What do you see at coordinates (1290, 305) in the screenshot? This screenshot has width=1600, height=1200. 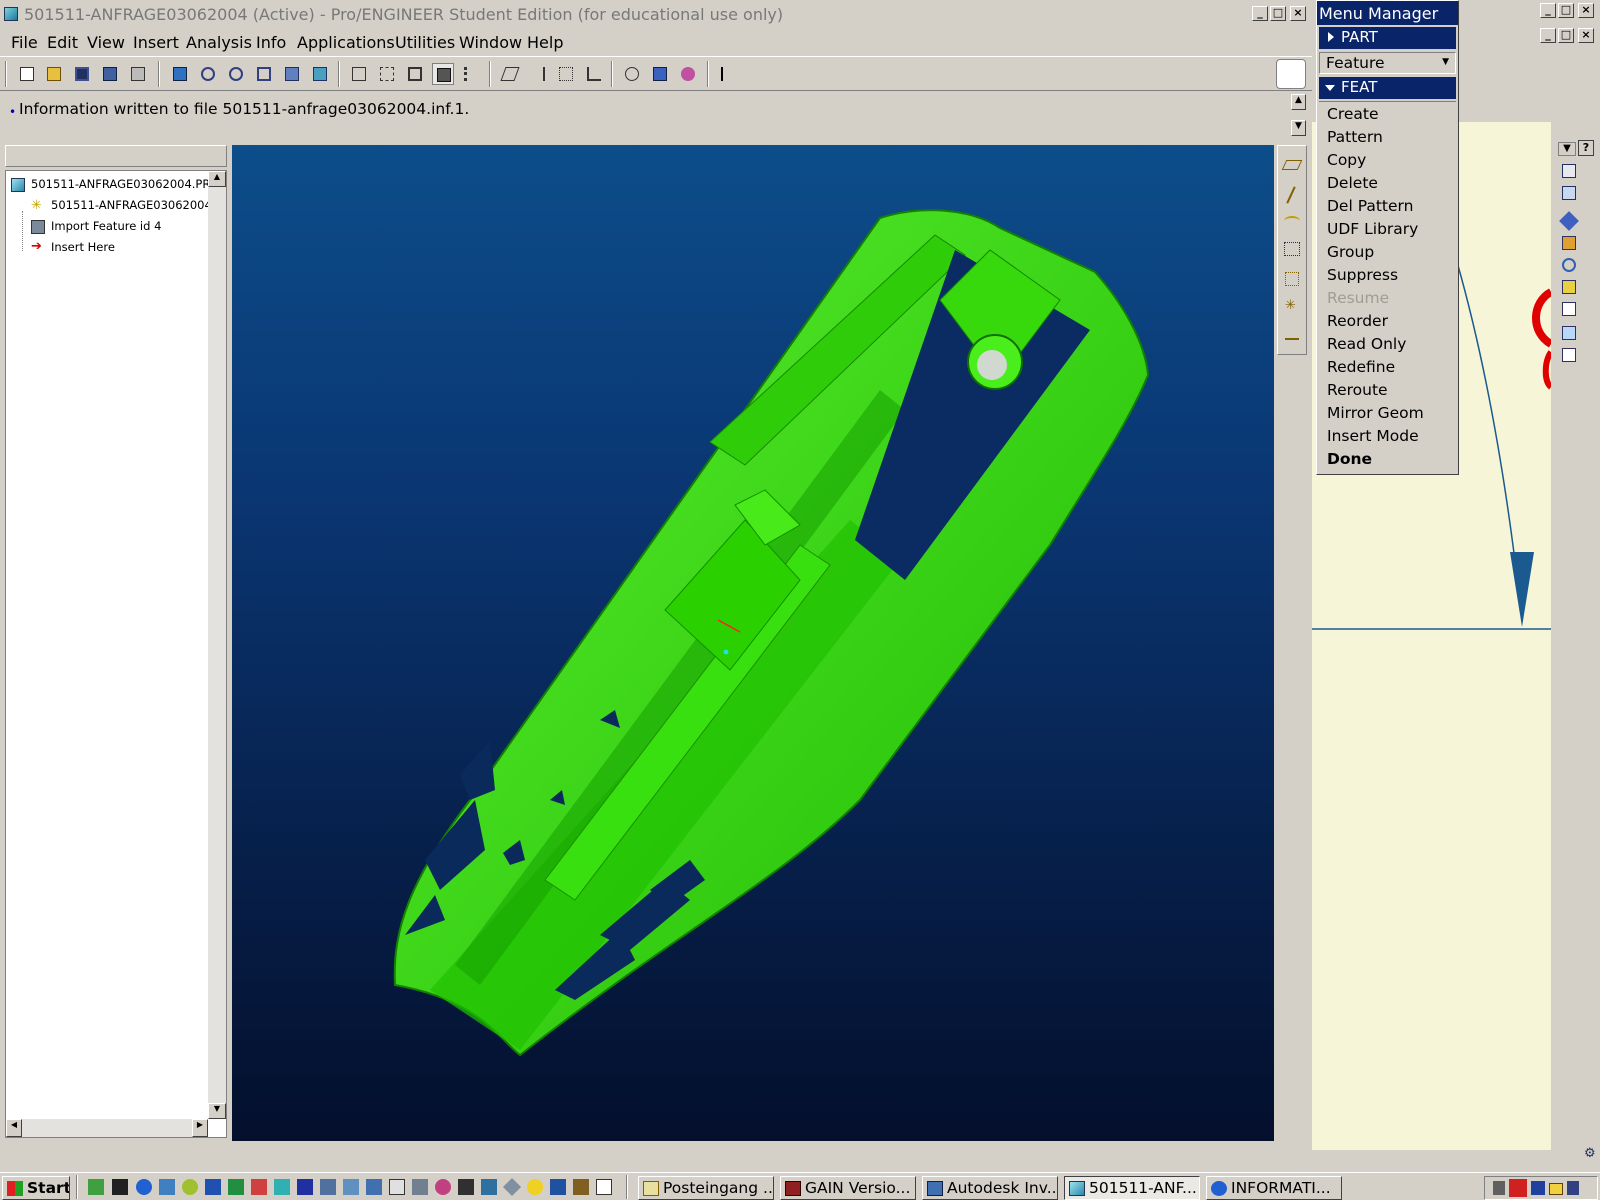 I see `coordinate-system-tool-icon: ✳` at bounding box center [1290, 305].